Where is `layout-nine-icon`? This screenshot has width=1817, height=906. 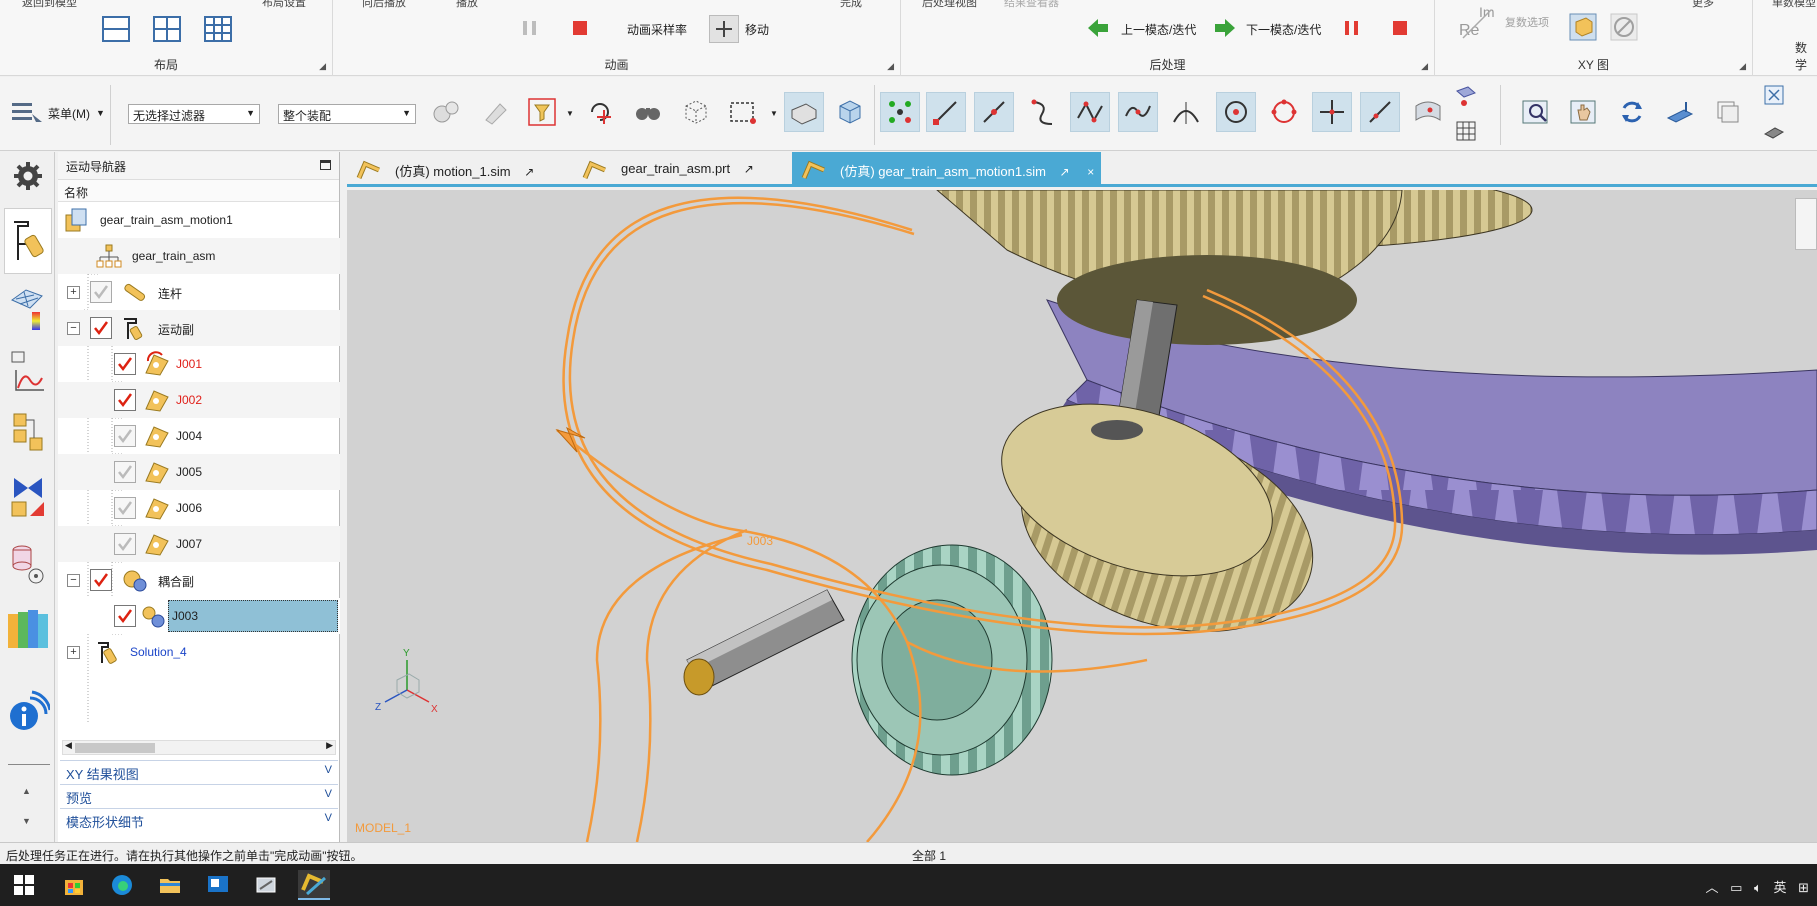
layout-nine-icon is located at coordinates (218, 29).